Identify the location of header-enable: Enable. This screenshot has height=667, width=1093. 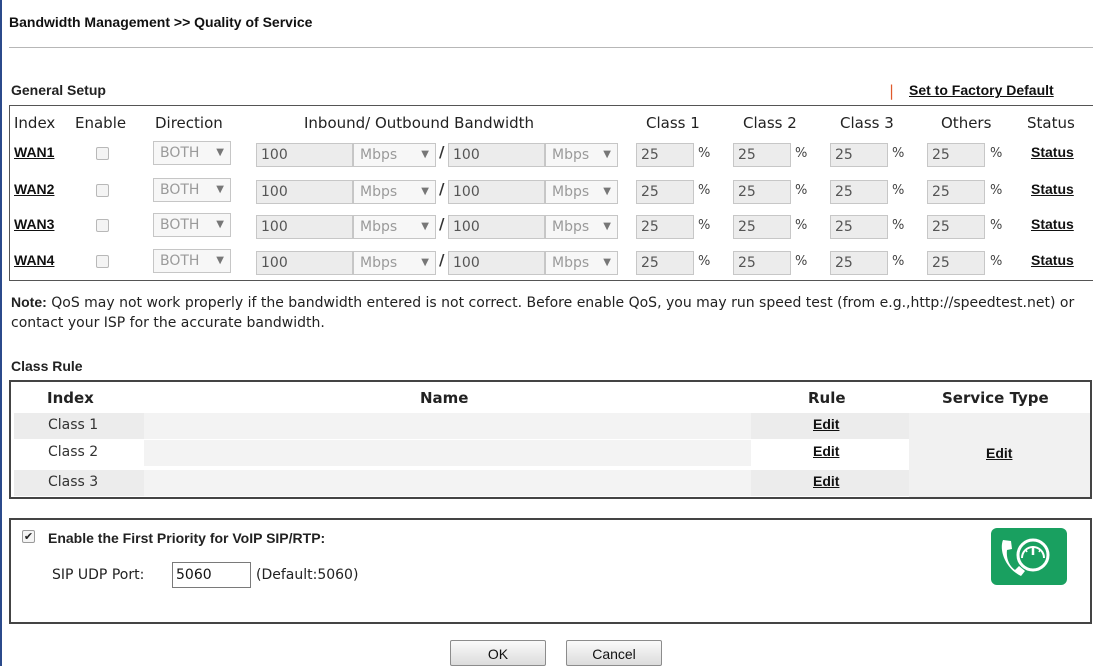
(101, 123).